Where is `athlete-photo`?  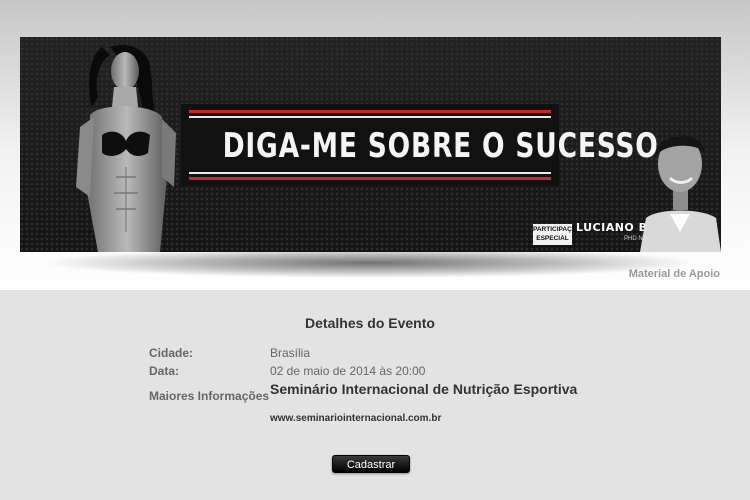 athlete-photo is located at coordinates (126, 148).